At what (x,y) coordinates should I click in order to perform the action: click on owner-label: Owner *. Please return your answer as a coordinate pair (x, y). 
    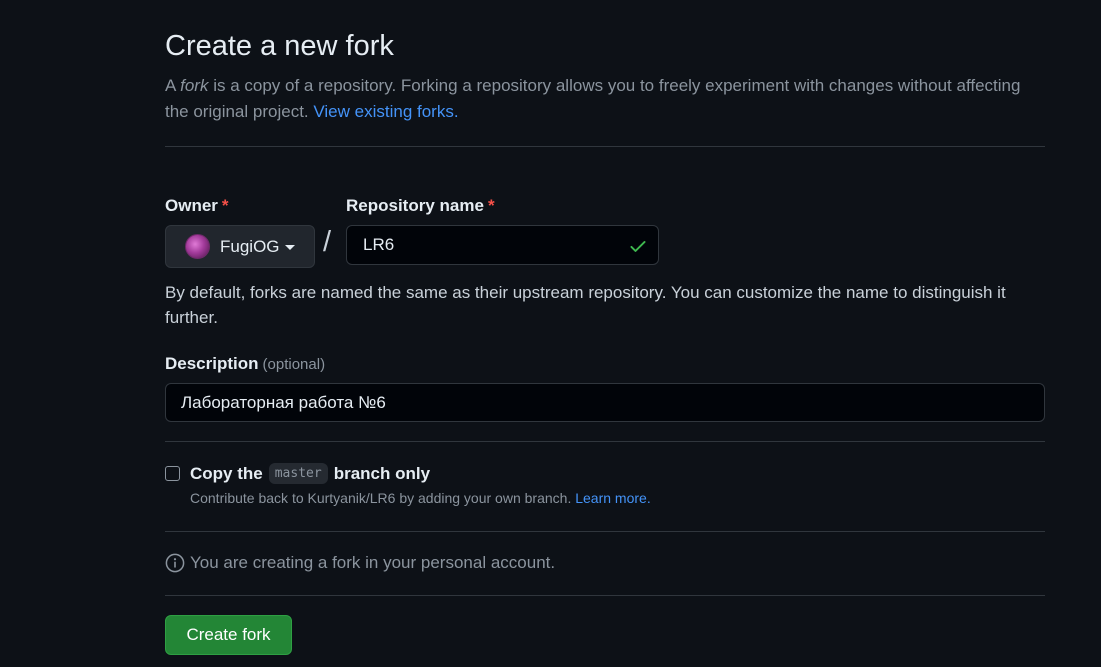
    Looking at the image, I should click on (197, 206).